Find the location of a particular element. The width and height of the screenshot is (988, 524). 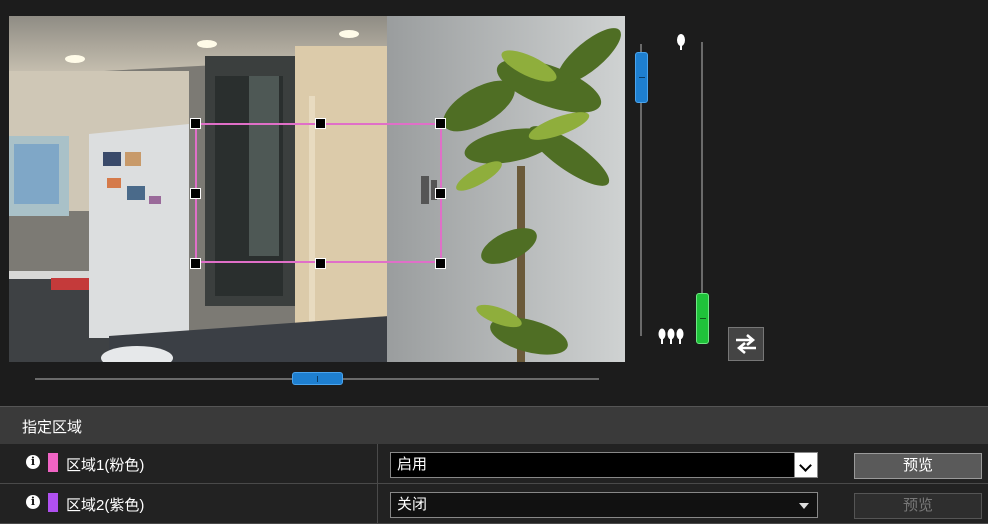

swap-arrows-icon is located at coordinates (746, 344).